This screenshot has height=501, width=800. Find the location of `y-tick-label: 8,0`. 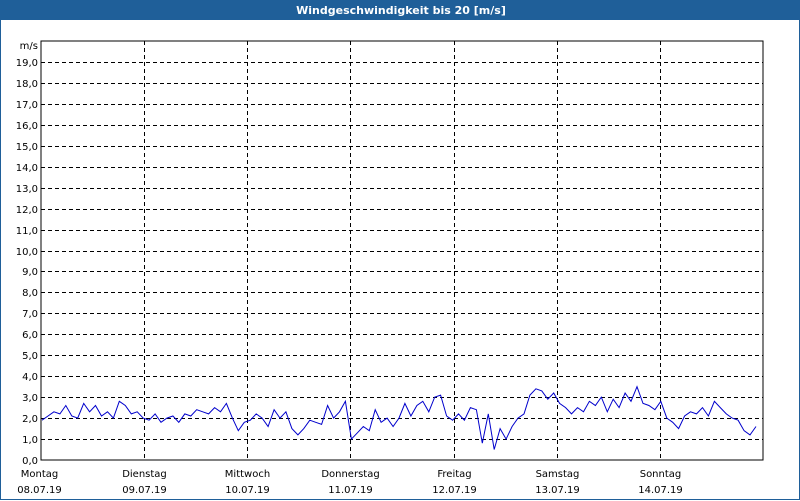

y-tick-label: 8,0 is located at coordinates (30, 293).